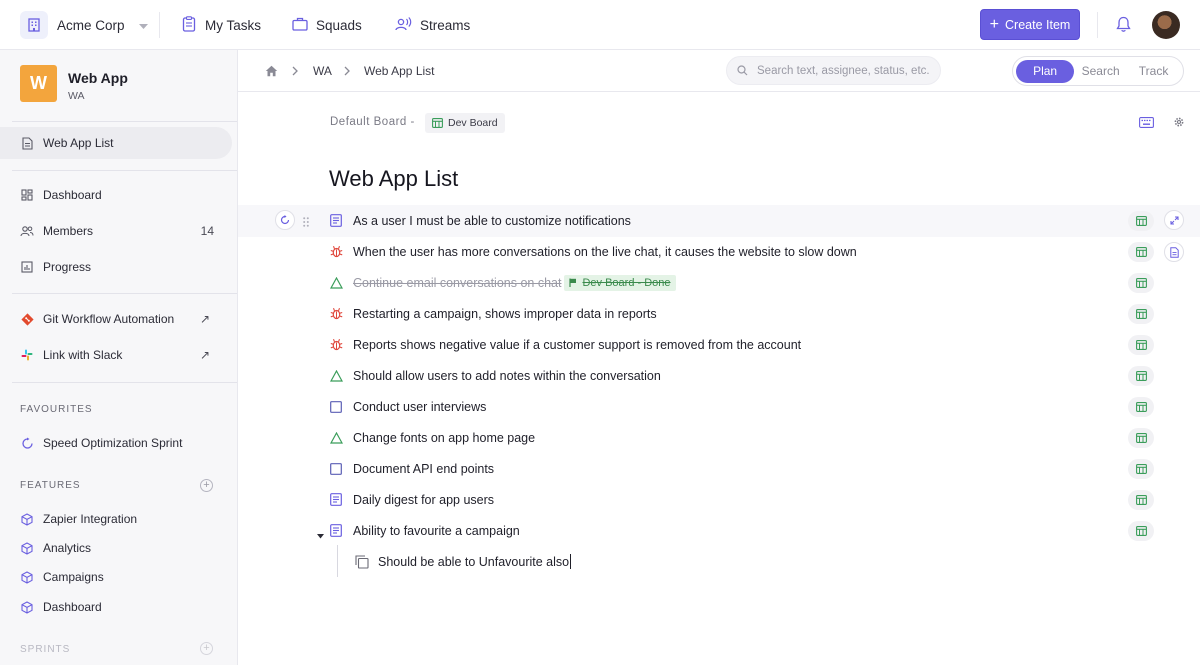  Describe the element at coordinates (116, 577) in the screenshot. I see `sidebar-item-feature: Campaigns` at that location.